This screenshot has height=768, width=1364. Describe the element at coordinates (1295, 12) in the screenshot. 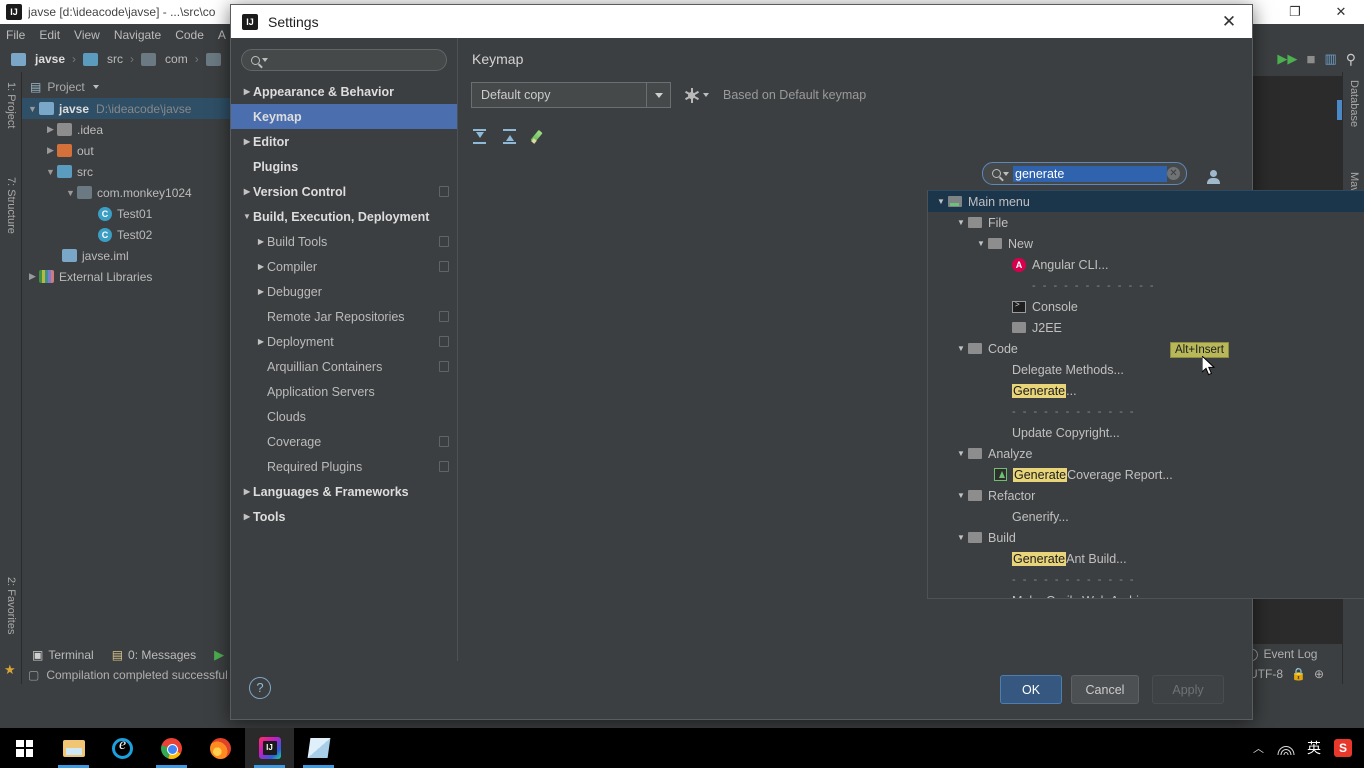

I see `maximize-icon: ❐` at that location.